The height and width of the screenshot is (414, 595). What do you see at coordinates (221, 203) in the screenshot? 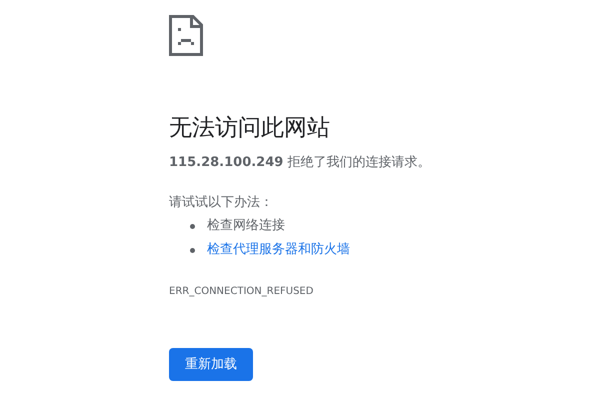
I see `suggestions-title: 请试试以下办法：` at bounding box center [221, 203].